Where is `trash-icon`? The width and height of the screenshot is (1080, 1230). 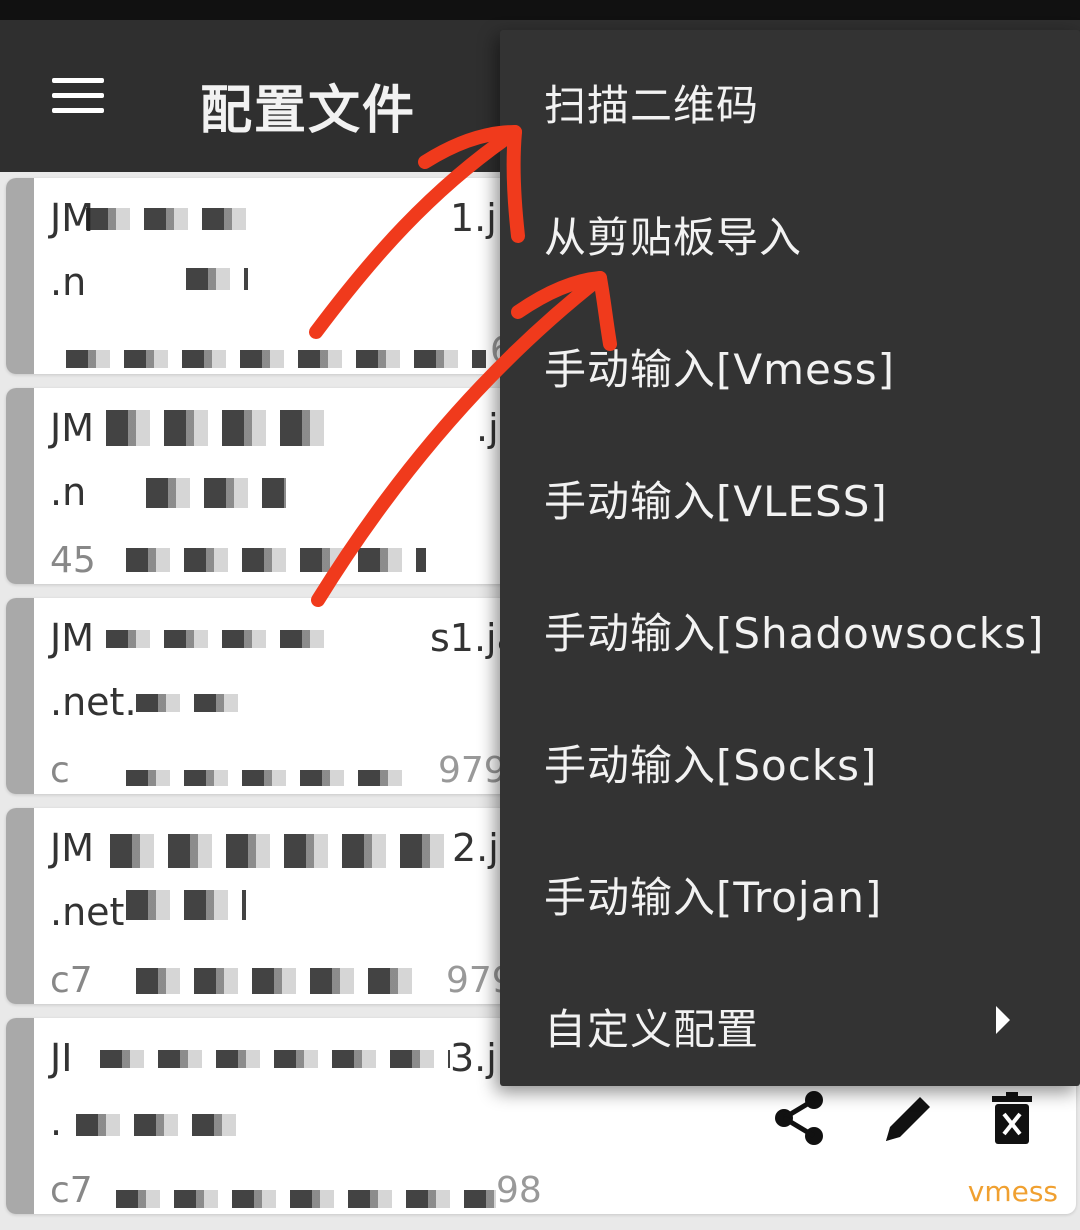
trash-icon is located at coordinates (1012, 1118).